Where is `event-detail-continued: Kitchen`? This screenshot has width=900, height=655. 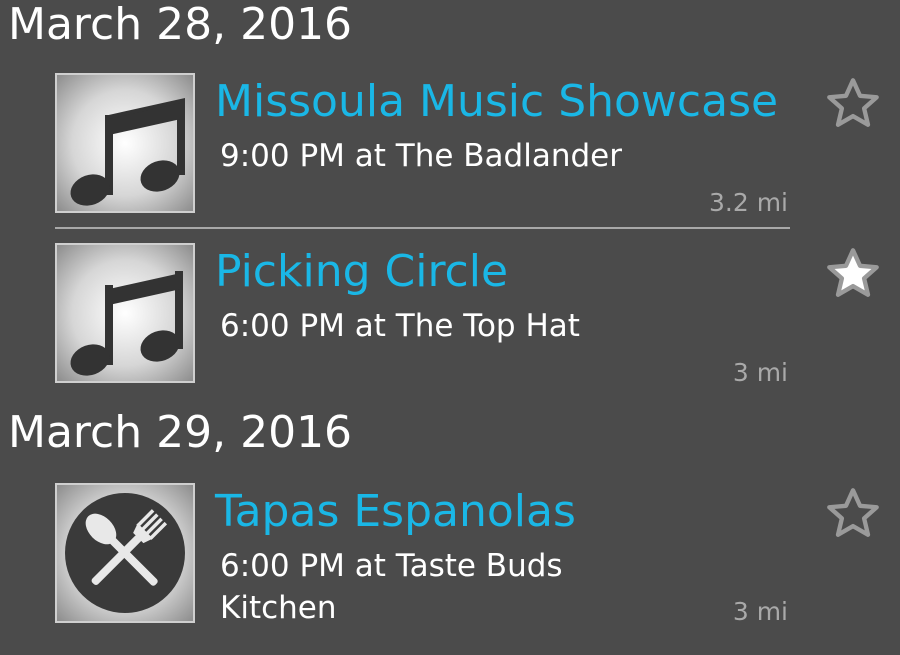
event-detail-continued: Kitchen is located at coordinates (278, 608).